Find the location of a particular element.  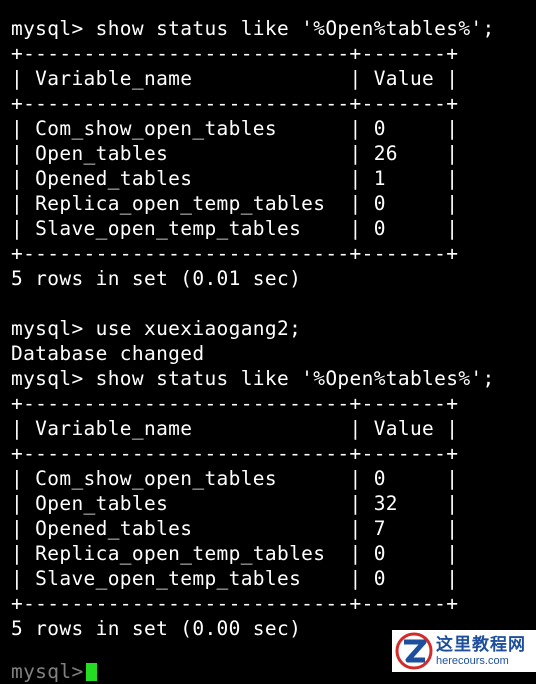

watermark-domain: herecours.com is located at coordinates (472, 660).